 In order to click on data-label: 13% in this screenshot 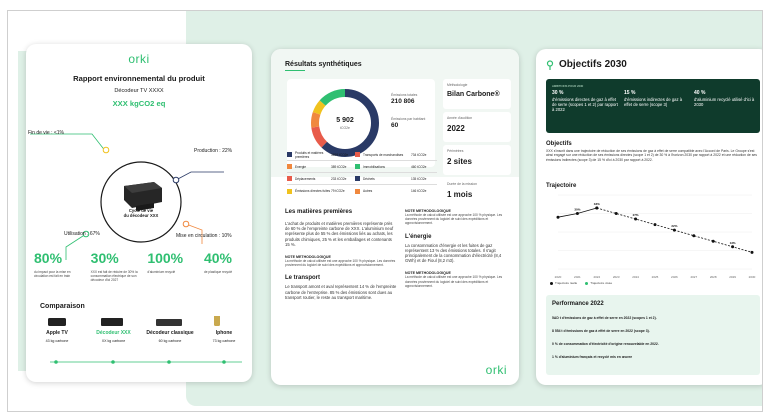, I will do `click(733, 243)`.